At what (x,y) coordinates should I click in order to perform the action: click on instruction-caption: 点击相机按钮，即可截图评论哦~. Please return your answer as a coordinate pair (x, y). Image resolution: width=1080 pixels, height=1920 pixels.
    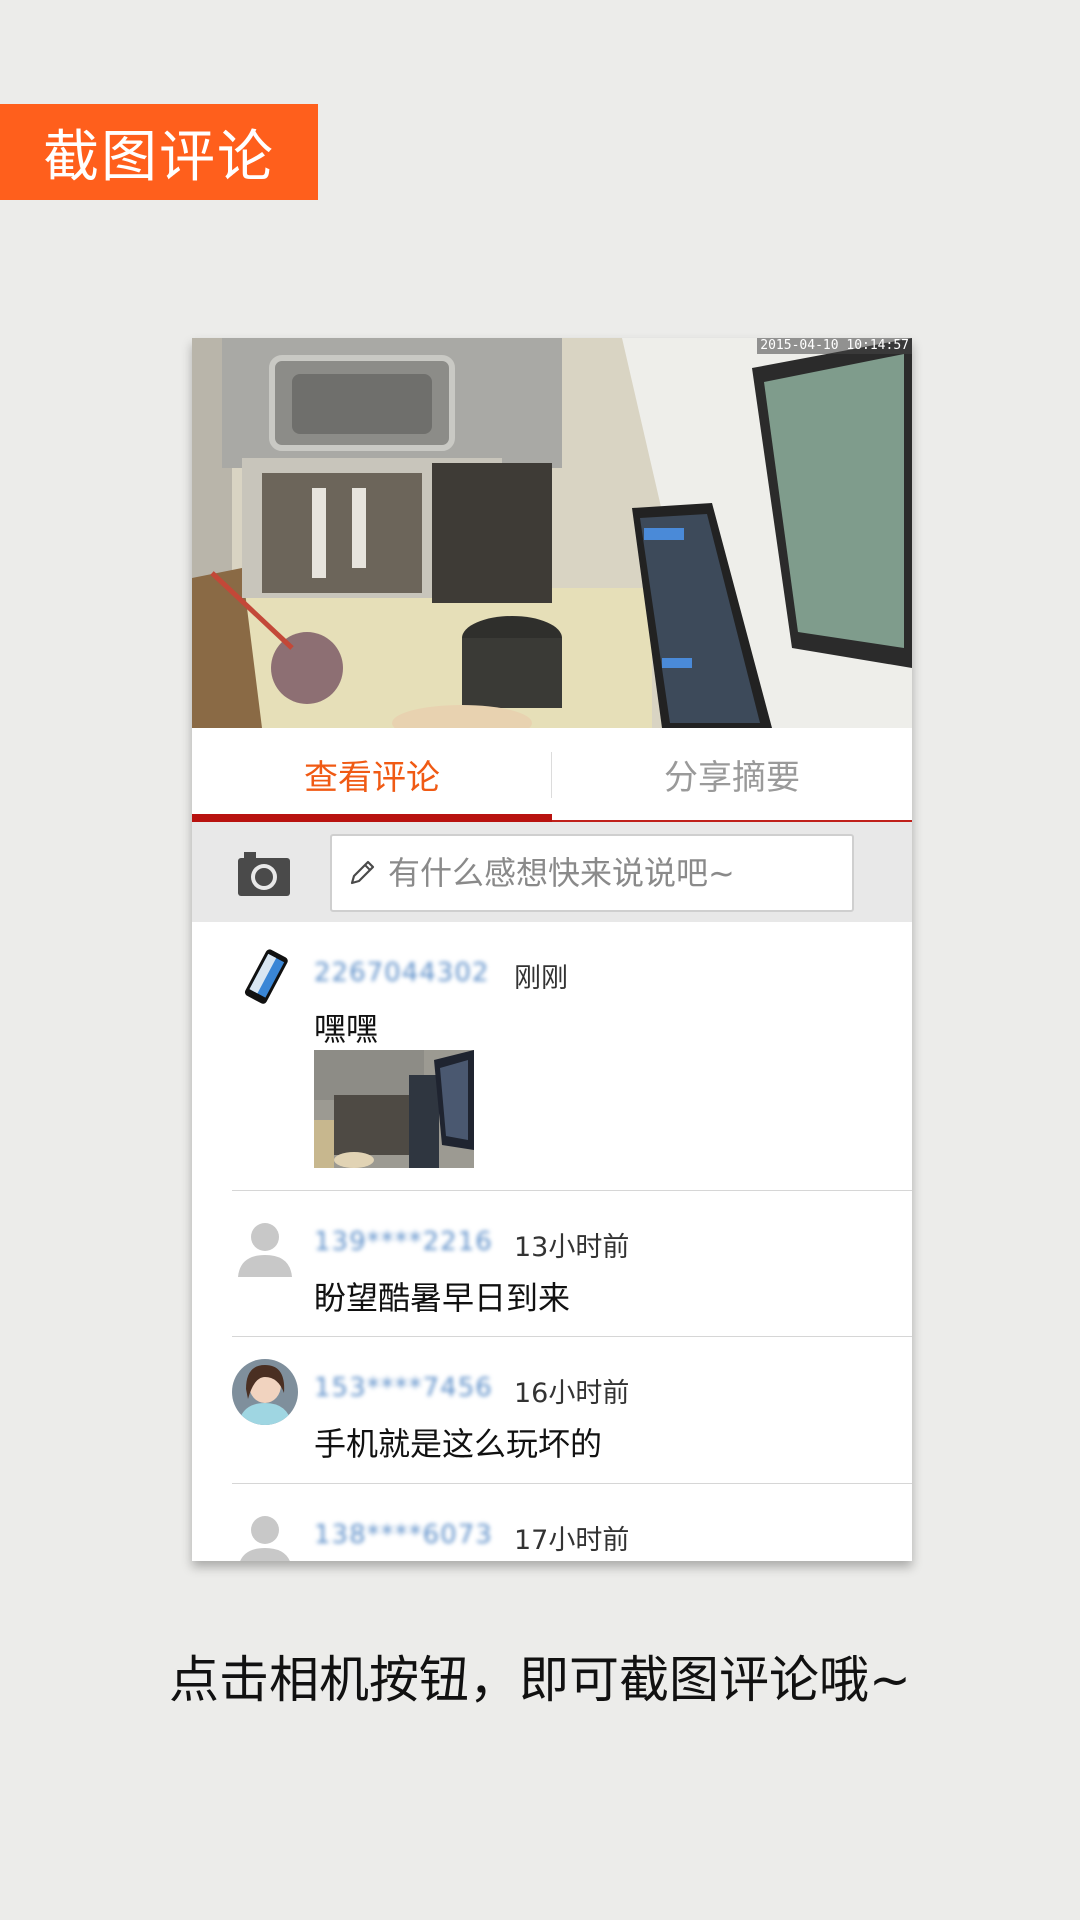
    Looking at the image, I should click on (540, 1680).